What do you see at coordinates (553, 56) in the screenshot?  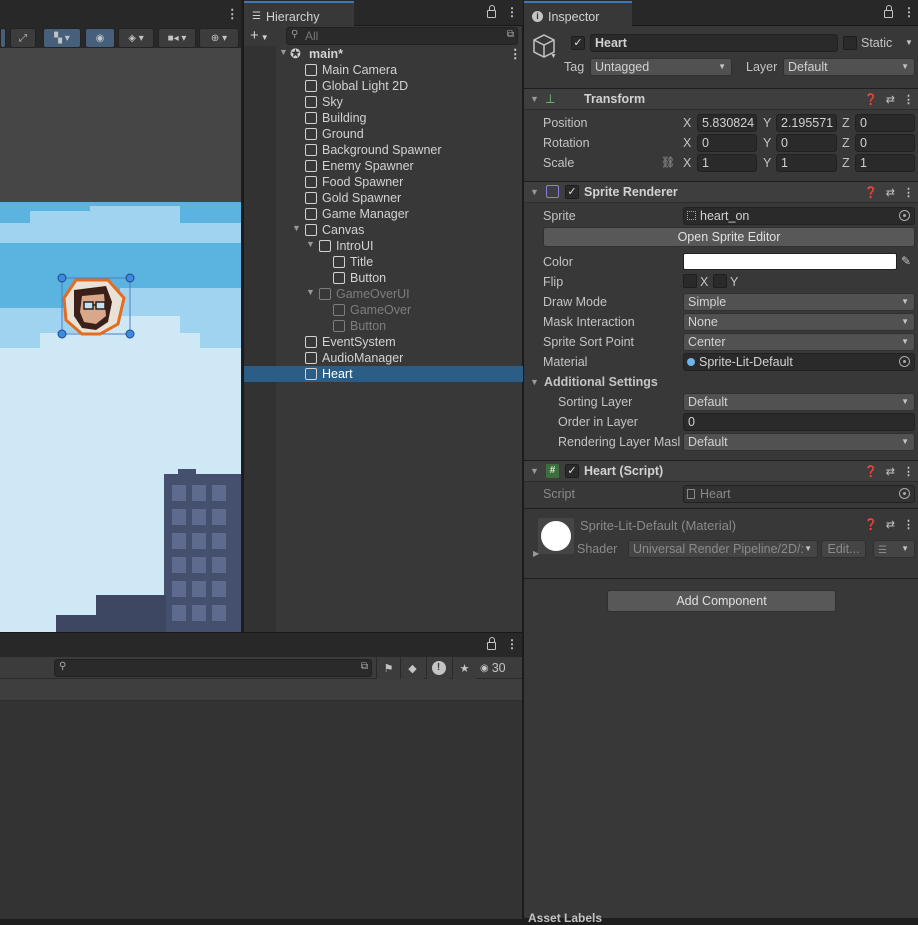 I see `icon-dropdown-arrow: ▼` at bounding box center [553, 56].